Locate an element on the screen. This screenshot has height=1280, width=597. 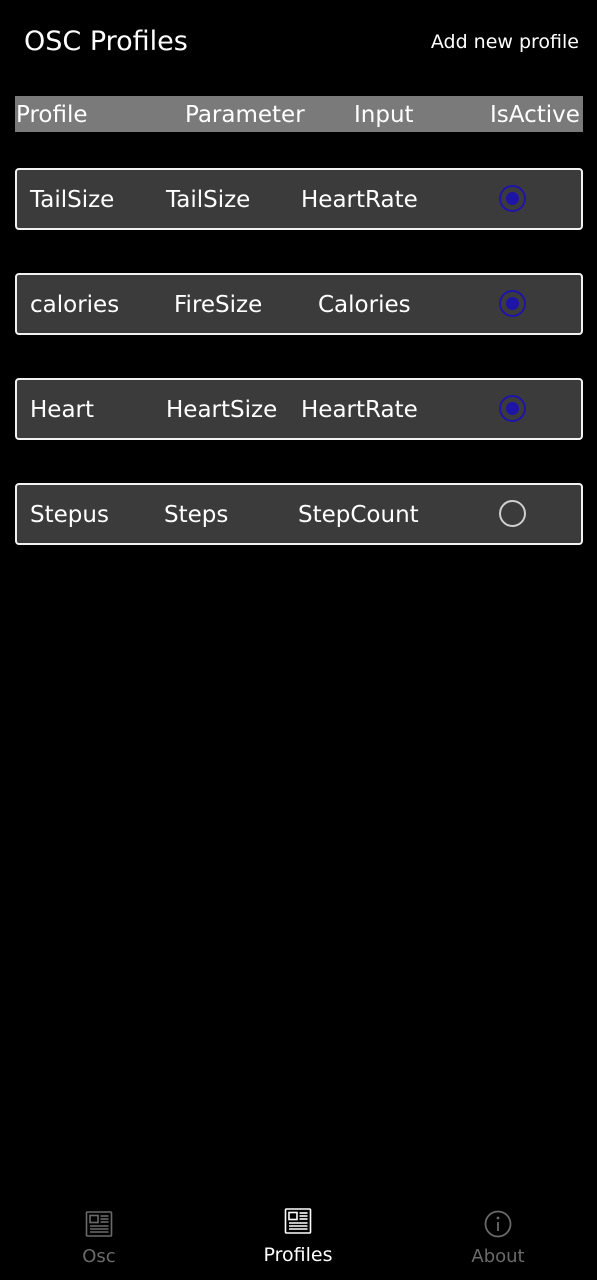
header-parameter: Parameter is located at coordinates (245, 115).